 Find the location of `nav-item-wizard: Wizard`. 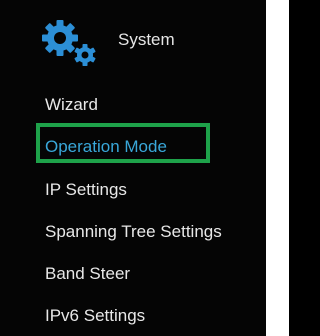

nav-item-wizard: Wizard is located at coordinates (71, 105).